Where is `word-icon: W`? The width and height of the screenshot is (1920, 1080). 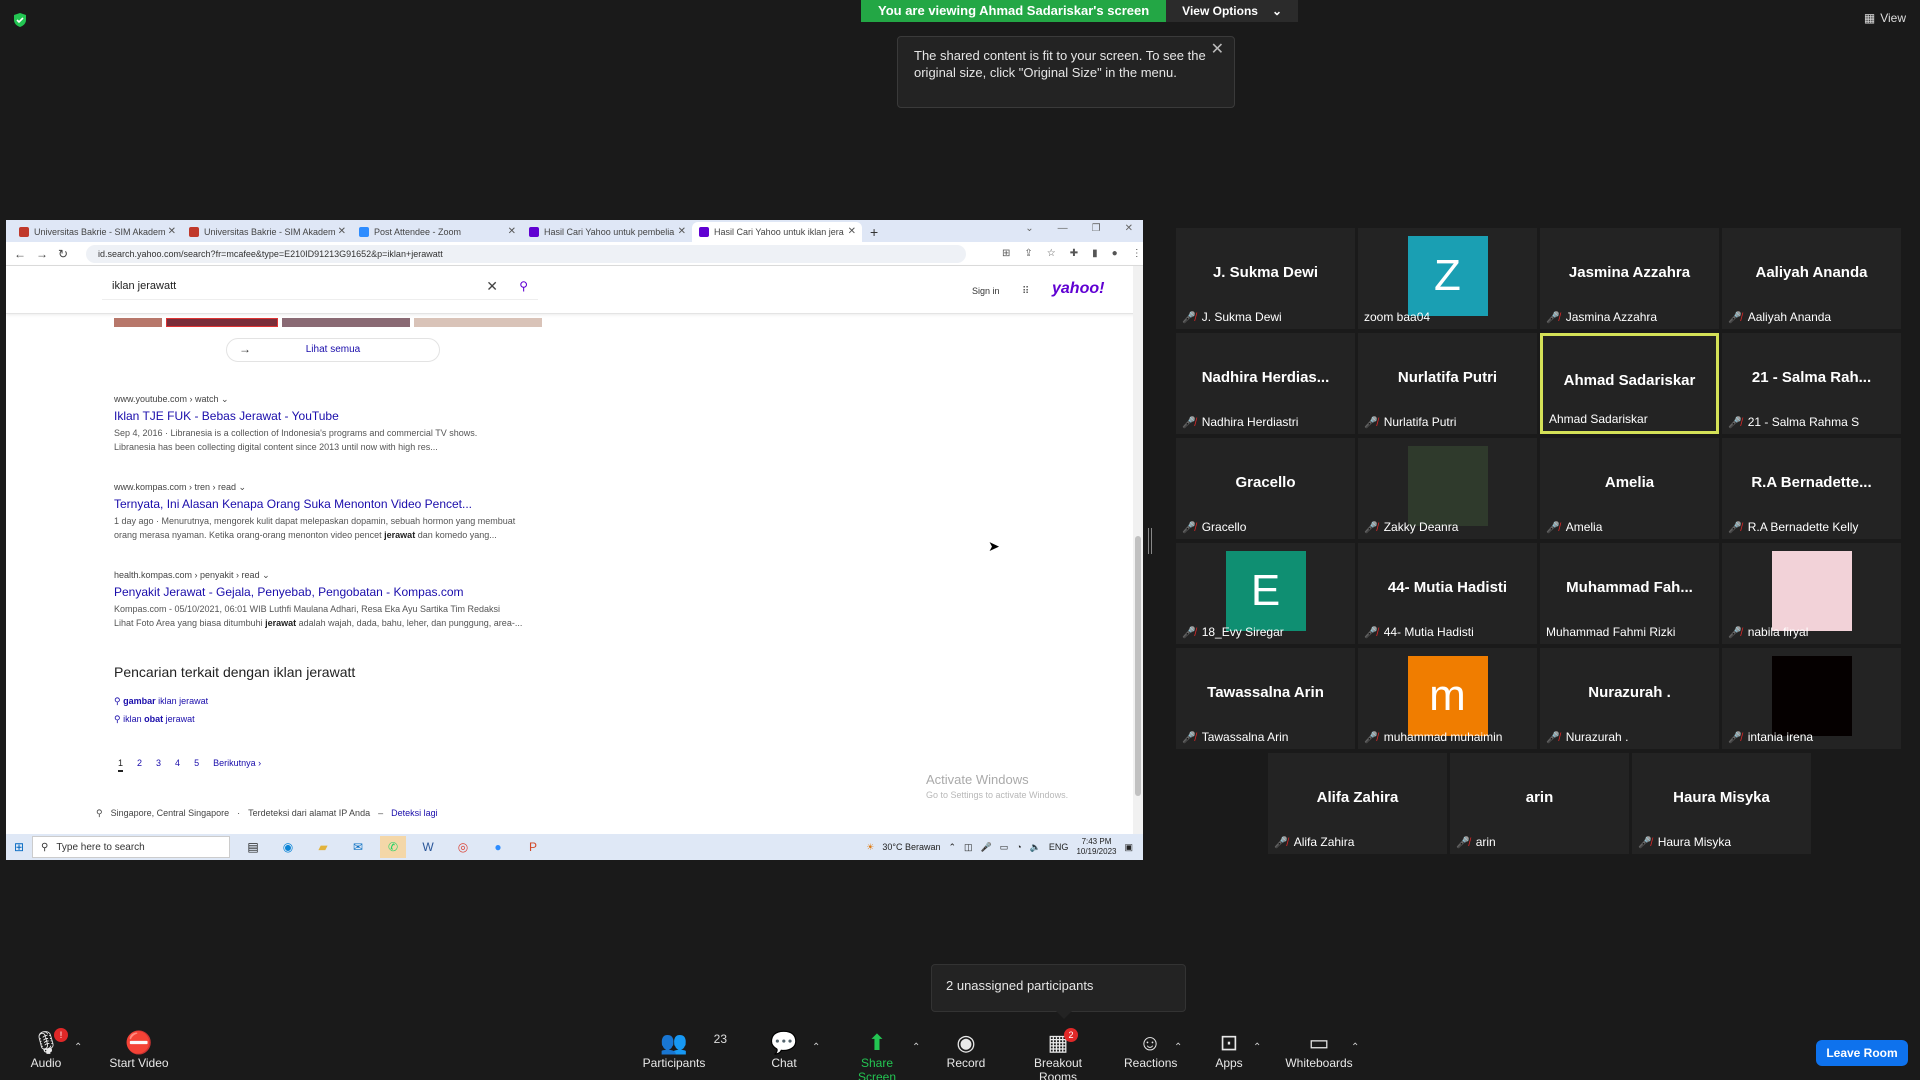 word-icon: W is located at coordinates (428, 847).